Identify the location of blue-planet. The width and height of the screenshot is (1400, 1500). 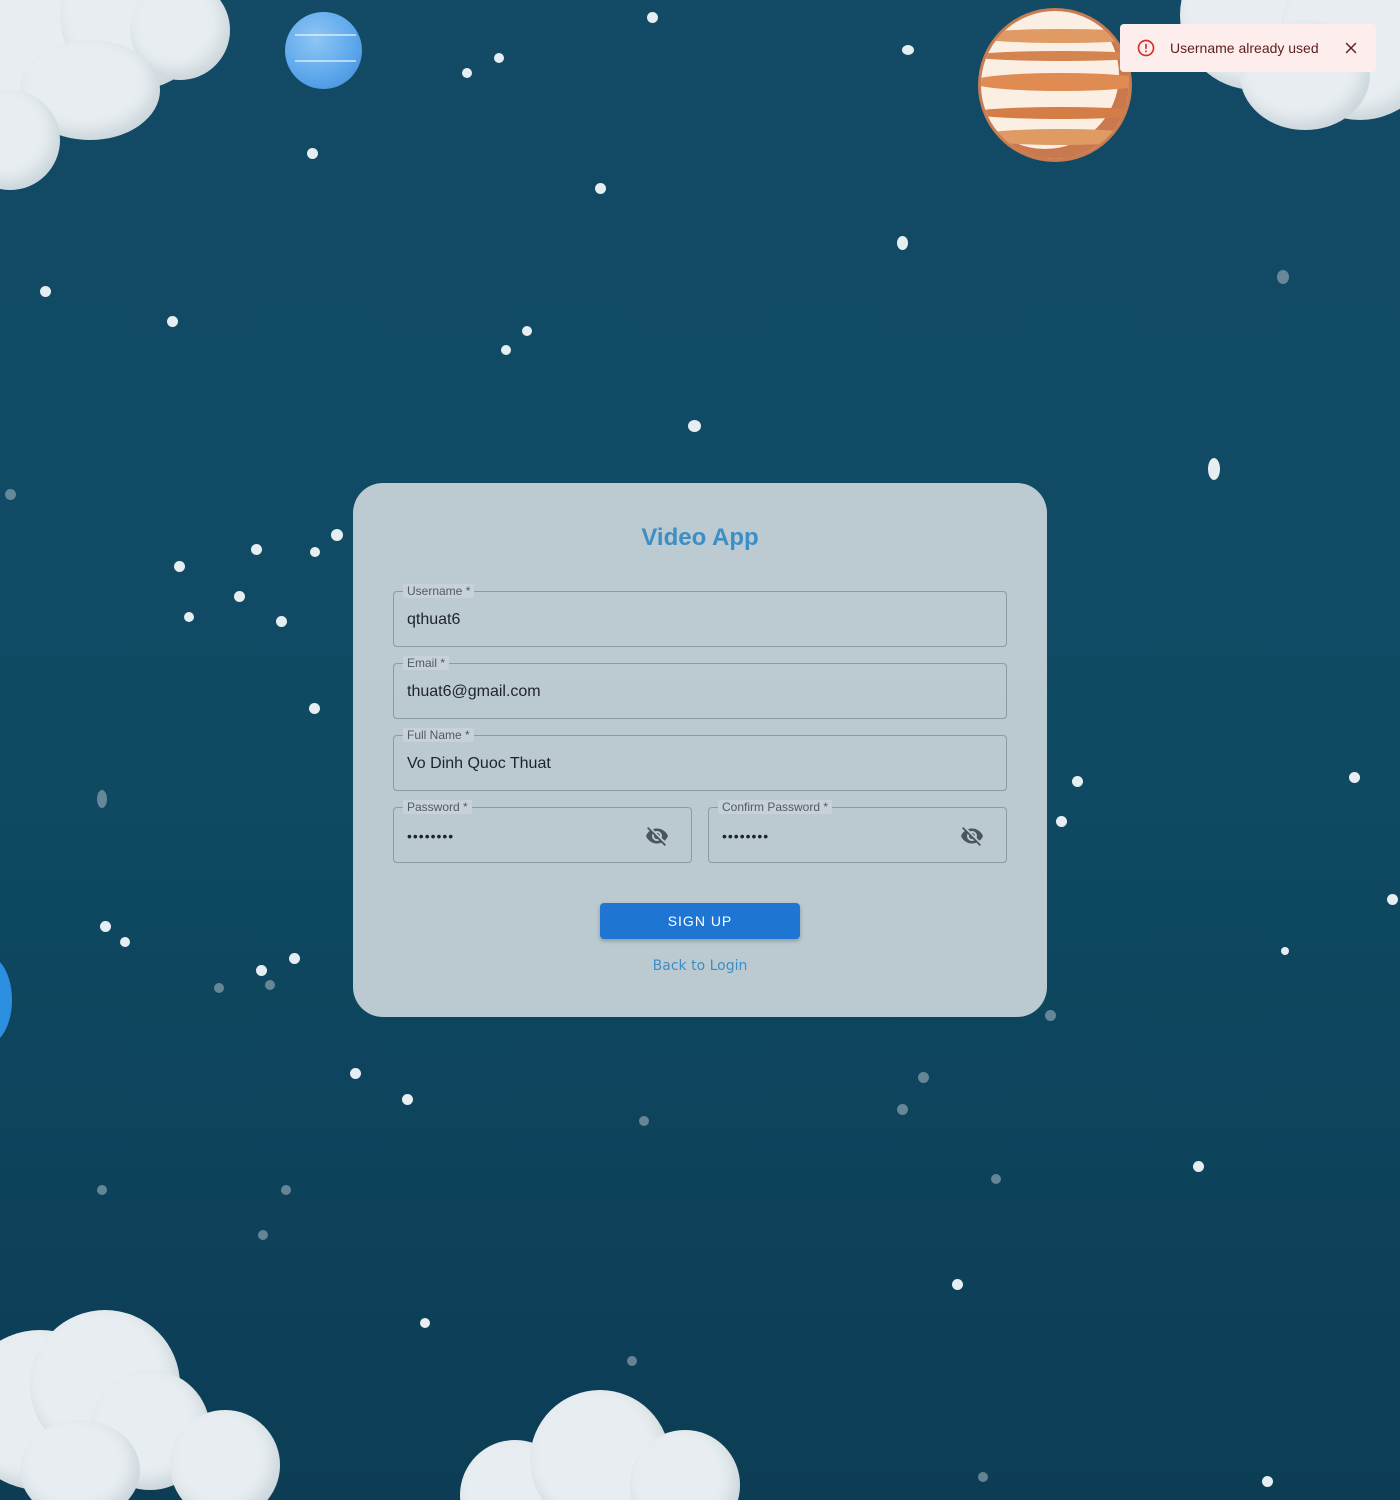
(323, 50).